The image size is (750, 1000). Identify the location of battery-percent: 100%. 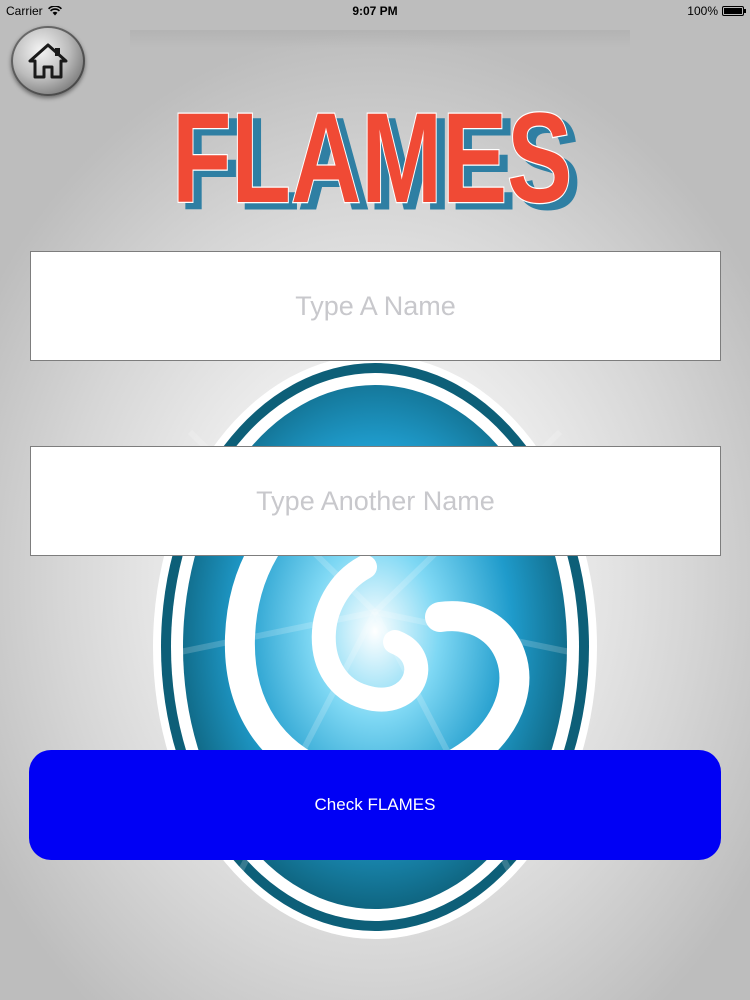
(702, 11).